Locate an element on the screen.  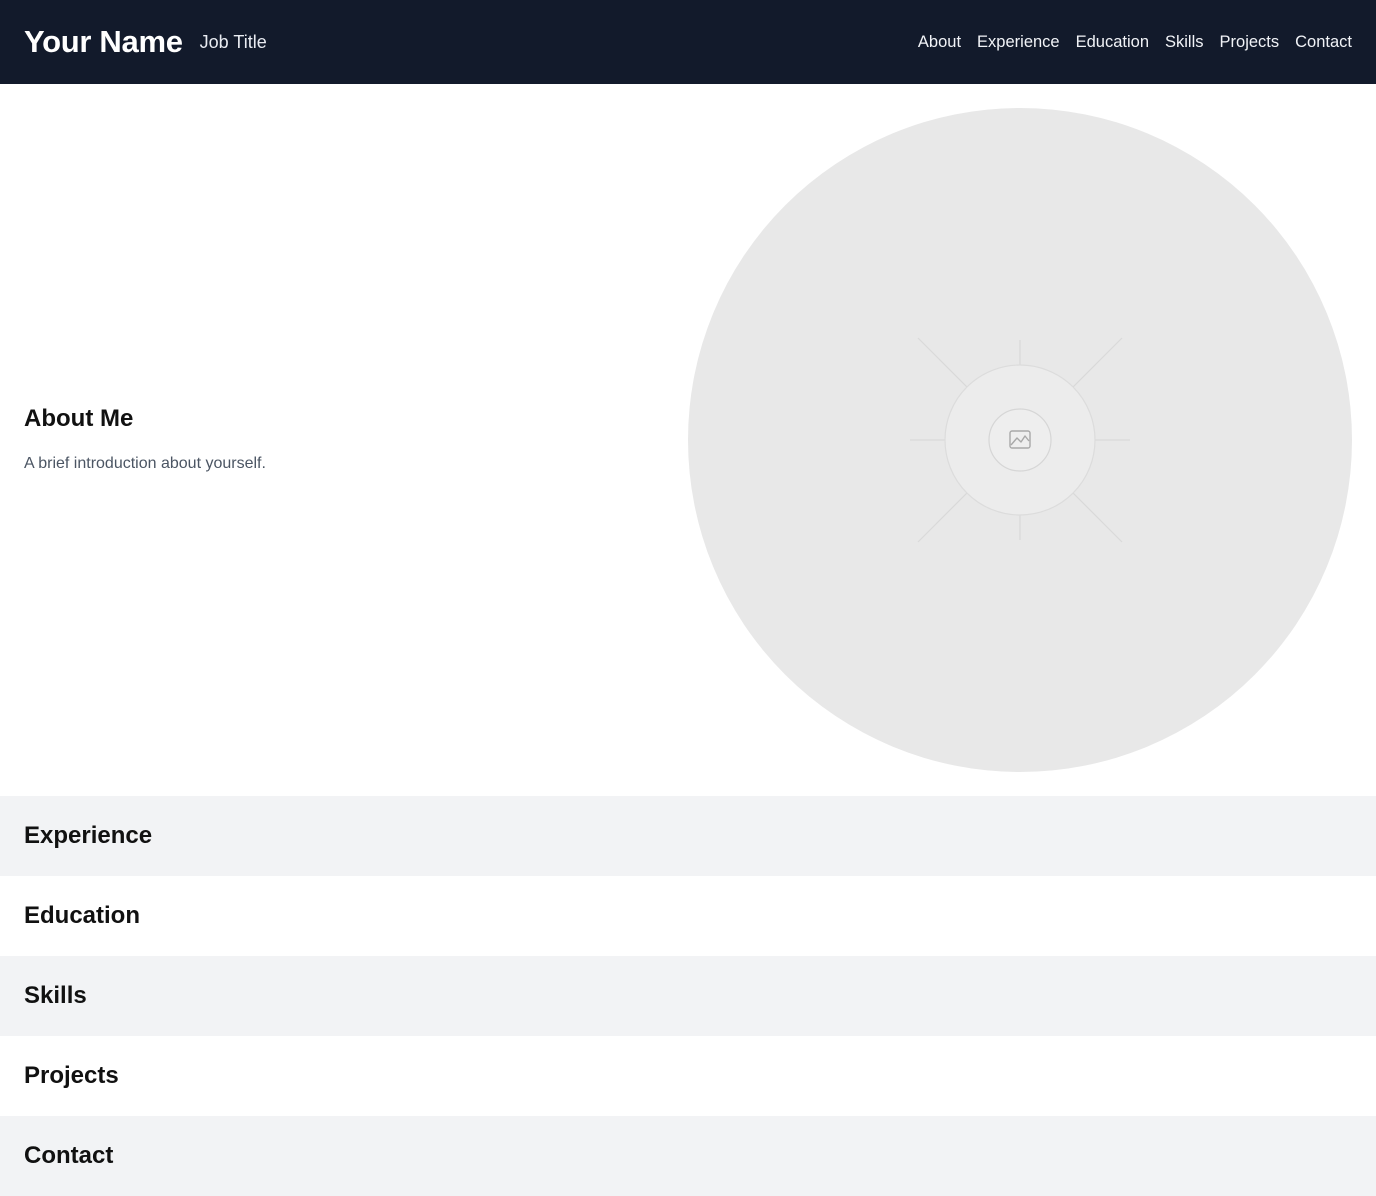
nav-link-about: About is located at coordinates (939, 42).